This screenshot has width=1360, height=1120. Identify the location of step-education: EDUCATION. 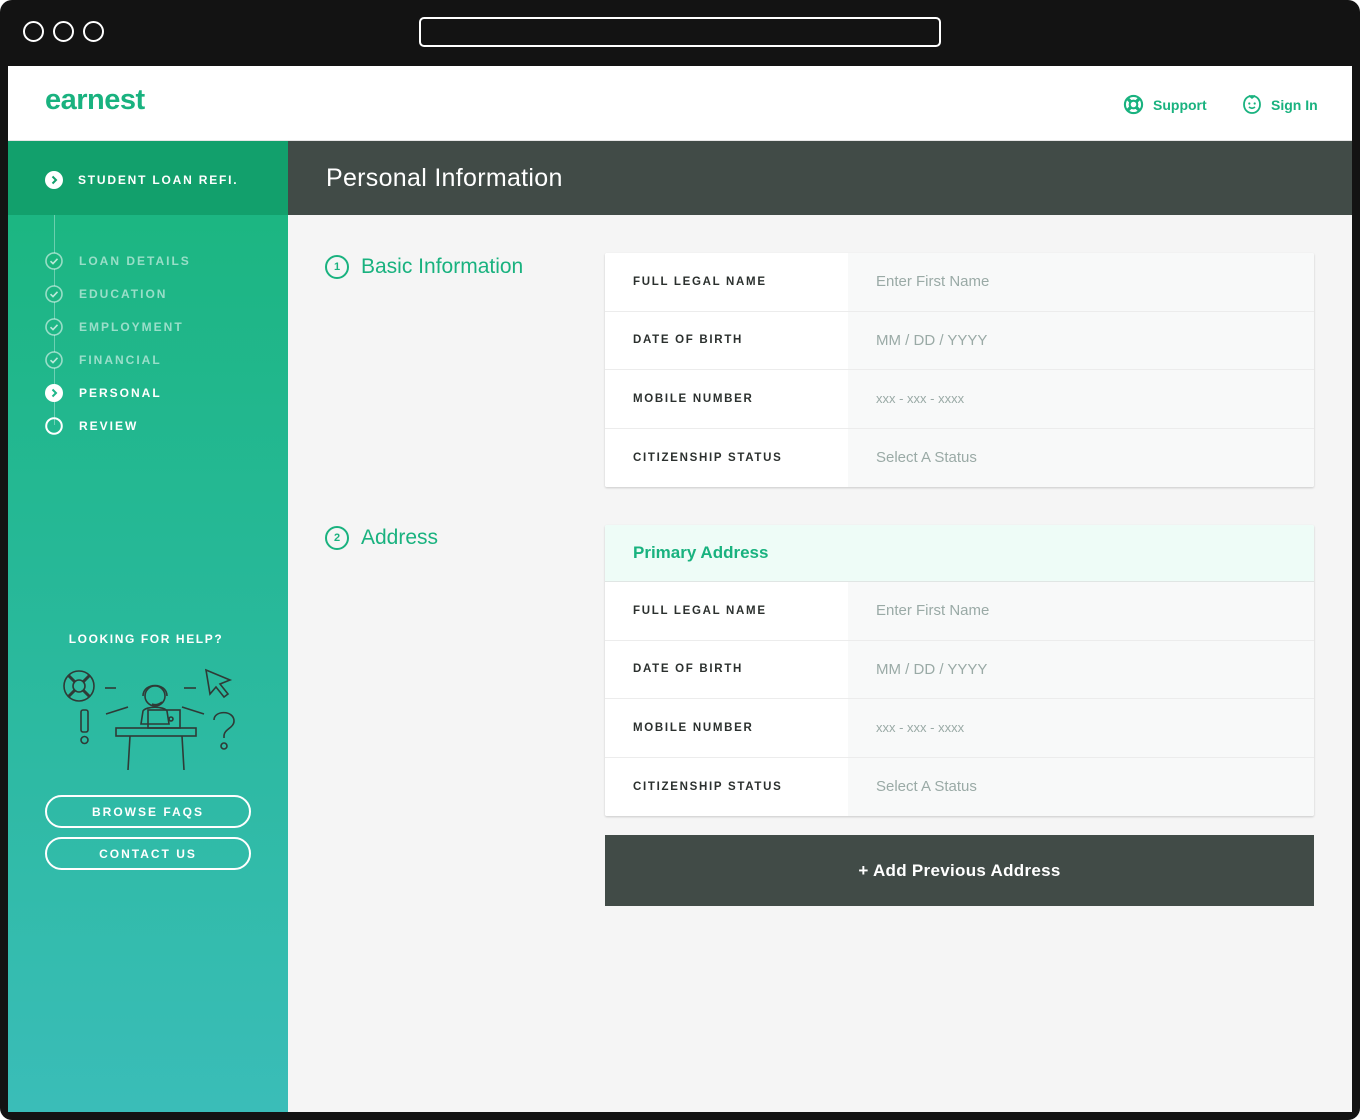
(106, 294).